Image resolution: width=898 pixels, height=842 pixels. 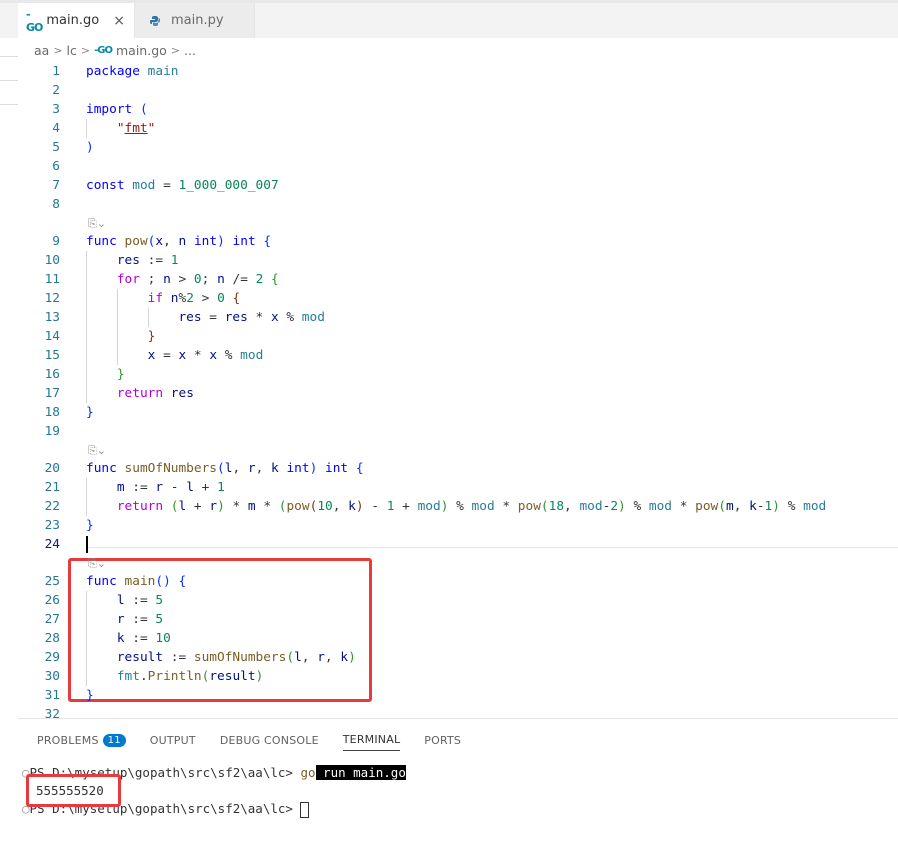 I want to click on line-number: 11, so click(x=52, y=279).